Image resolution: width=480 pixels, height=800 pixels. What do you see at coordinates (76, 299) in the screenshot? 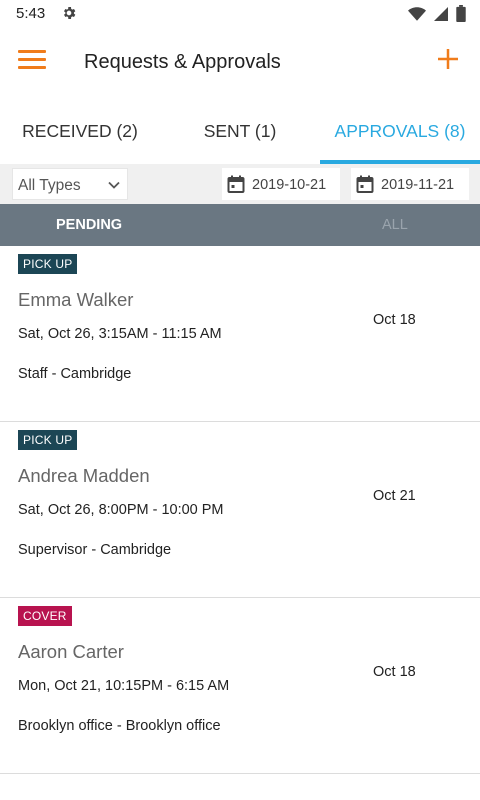
I see `requester-name: Emma Walker` at bounding box center [76, 299].